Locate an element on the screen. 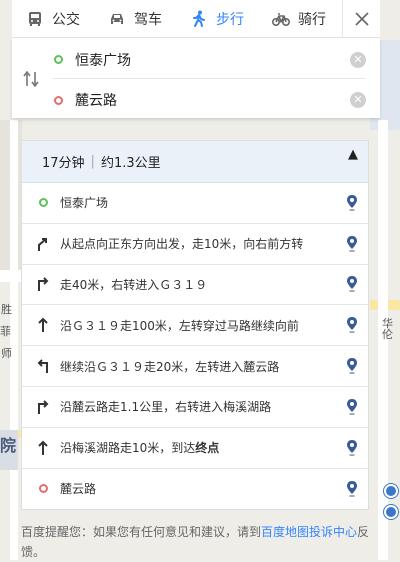 The height and width of the screenshot is (562, 400). bus-icon is located at coordinates (35, 18).